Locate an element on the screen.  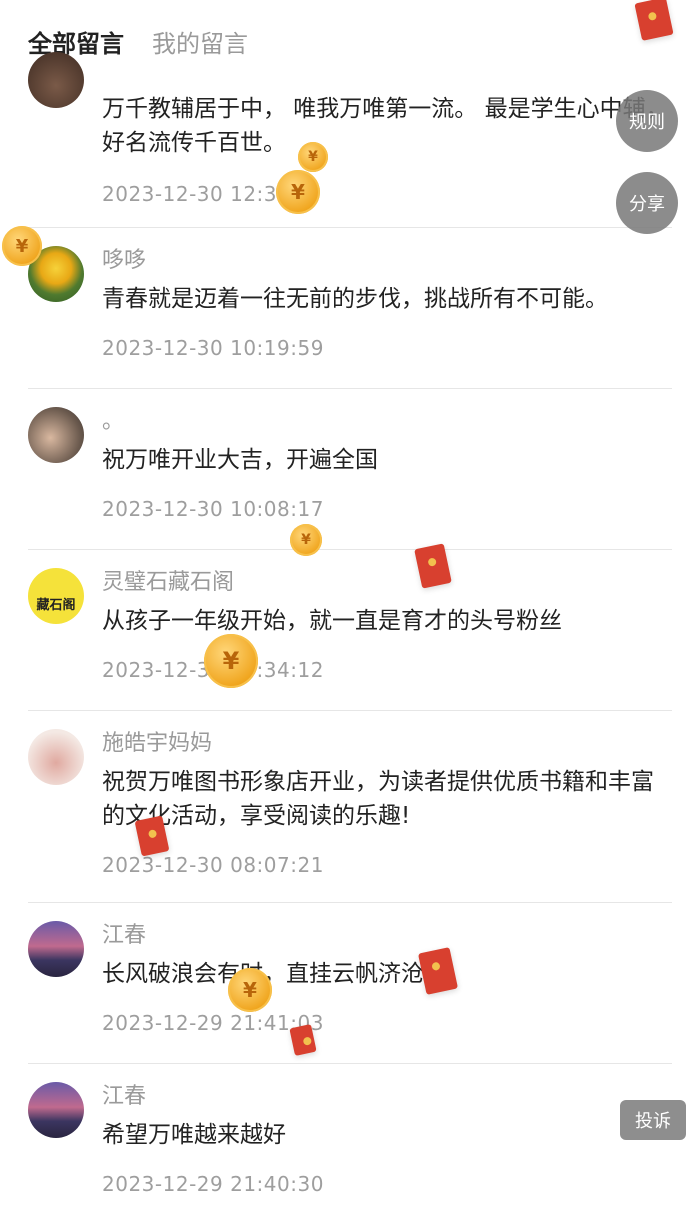
comment-time: 2023-12-30 09:34:12 is located at coordinates (213, 670).